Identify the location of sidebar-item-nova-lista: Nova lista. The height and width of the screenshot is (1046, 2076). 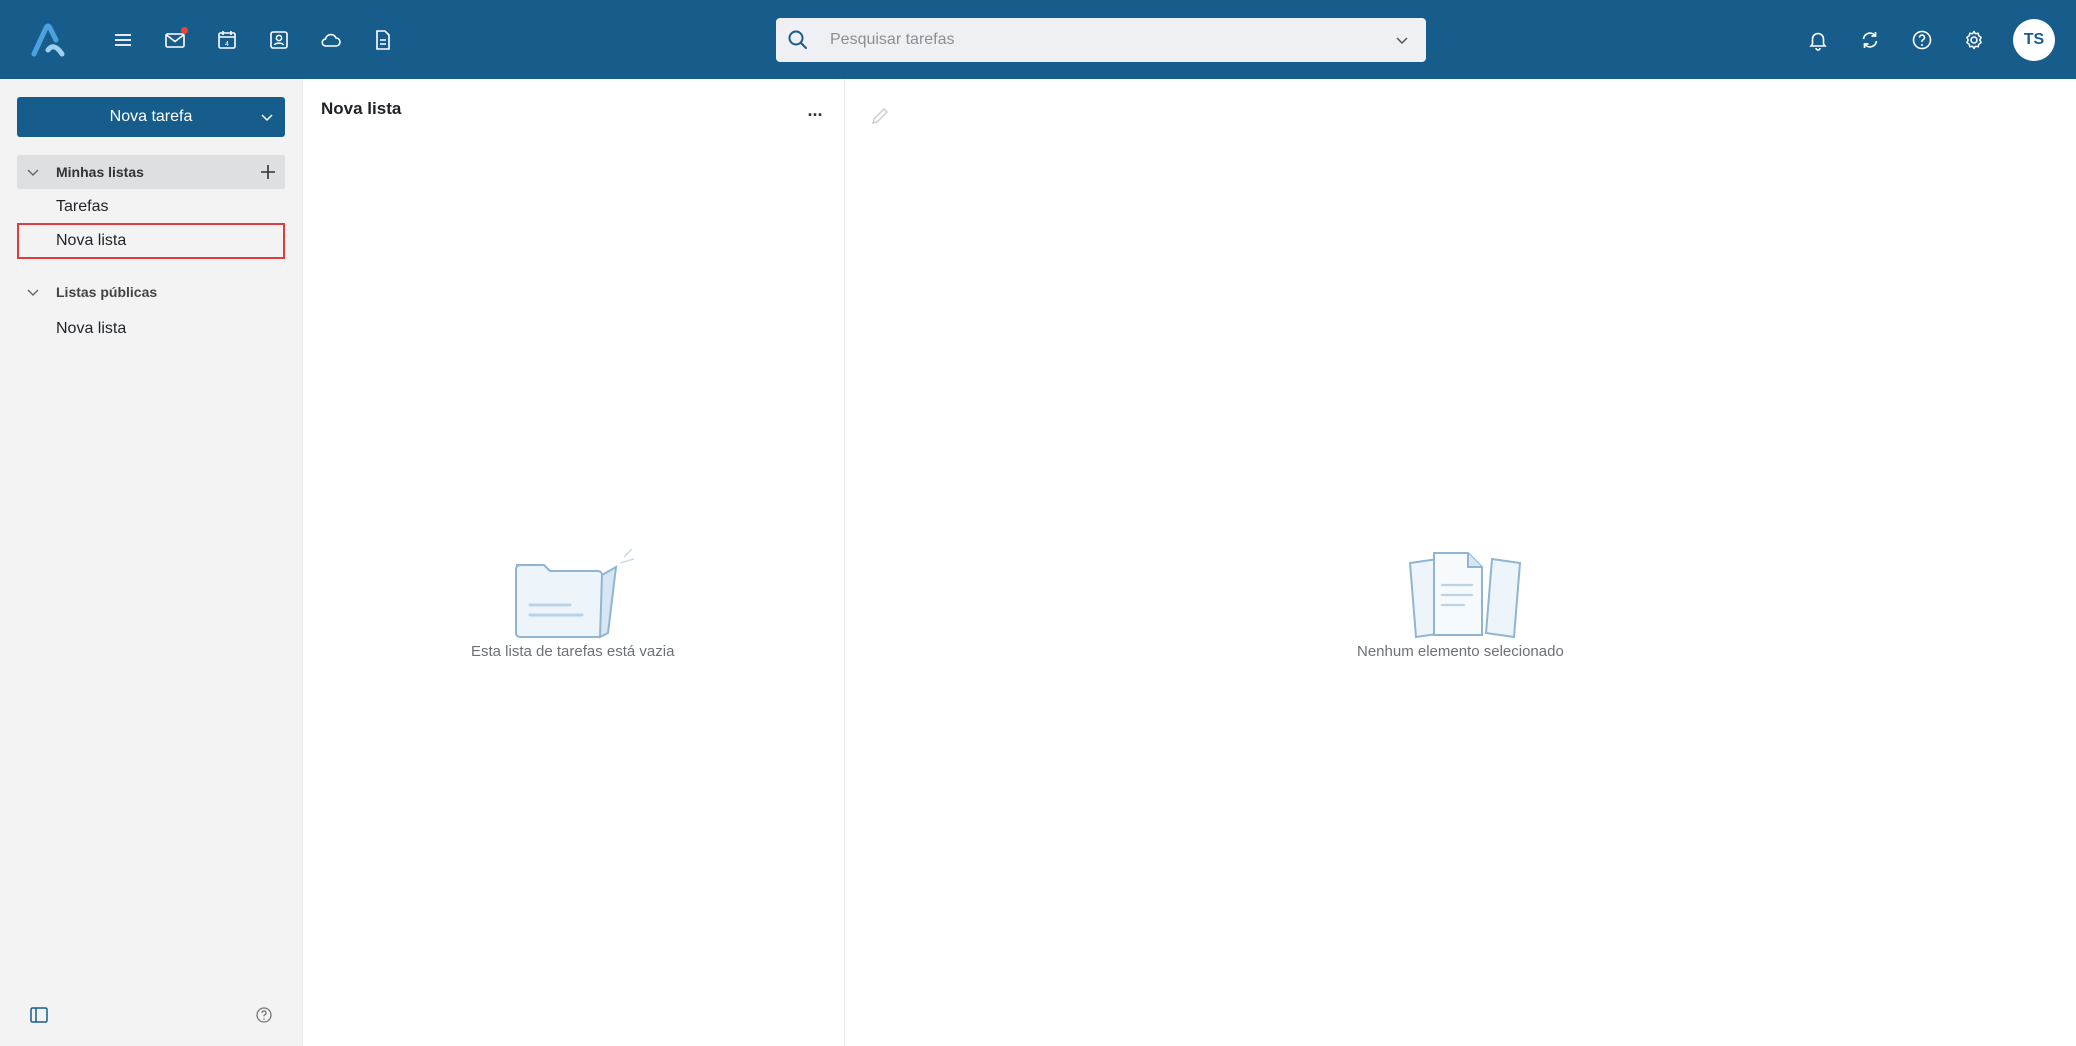
(151, 241).